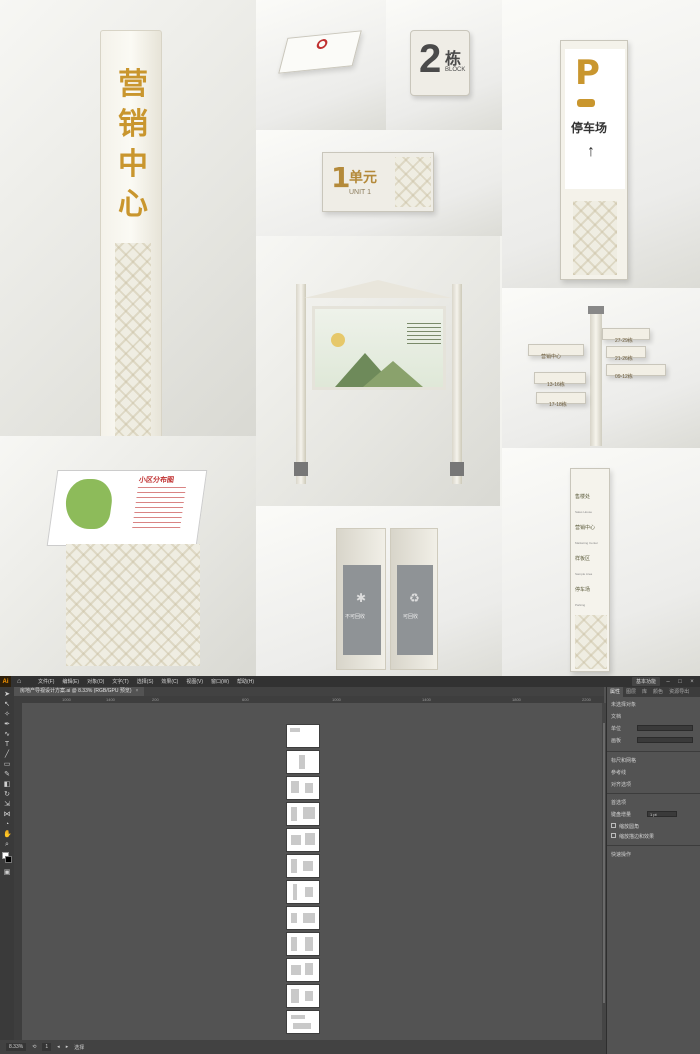 The image size is (700, 1054). Describe the element at coordinates (245, 681) in the screenshot. I see `menu-help: 帮助(H)` at that location.